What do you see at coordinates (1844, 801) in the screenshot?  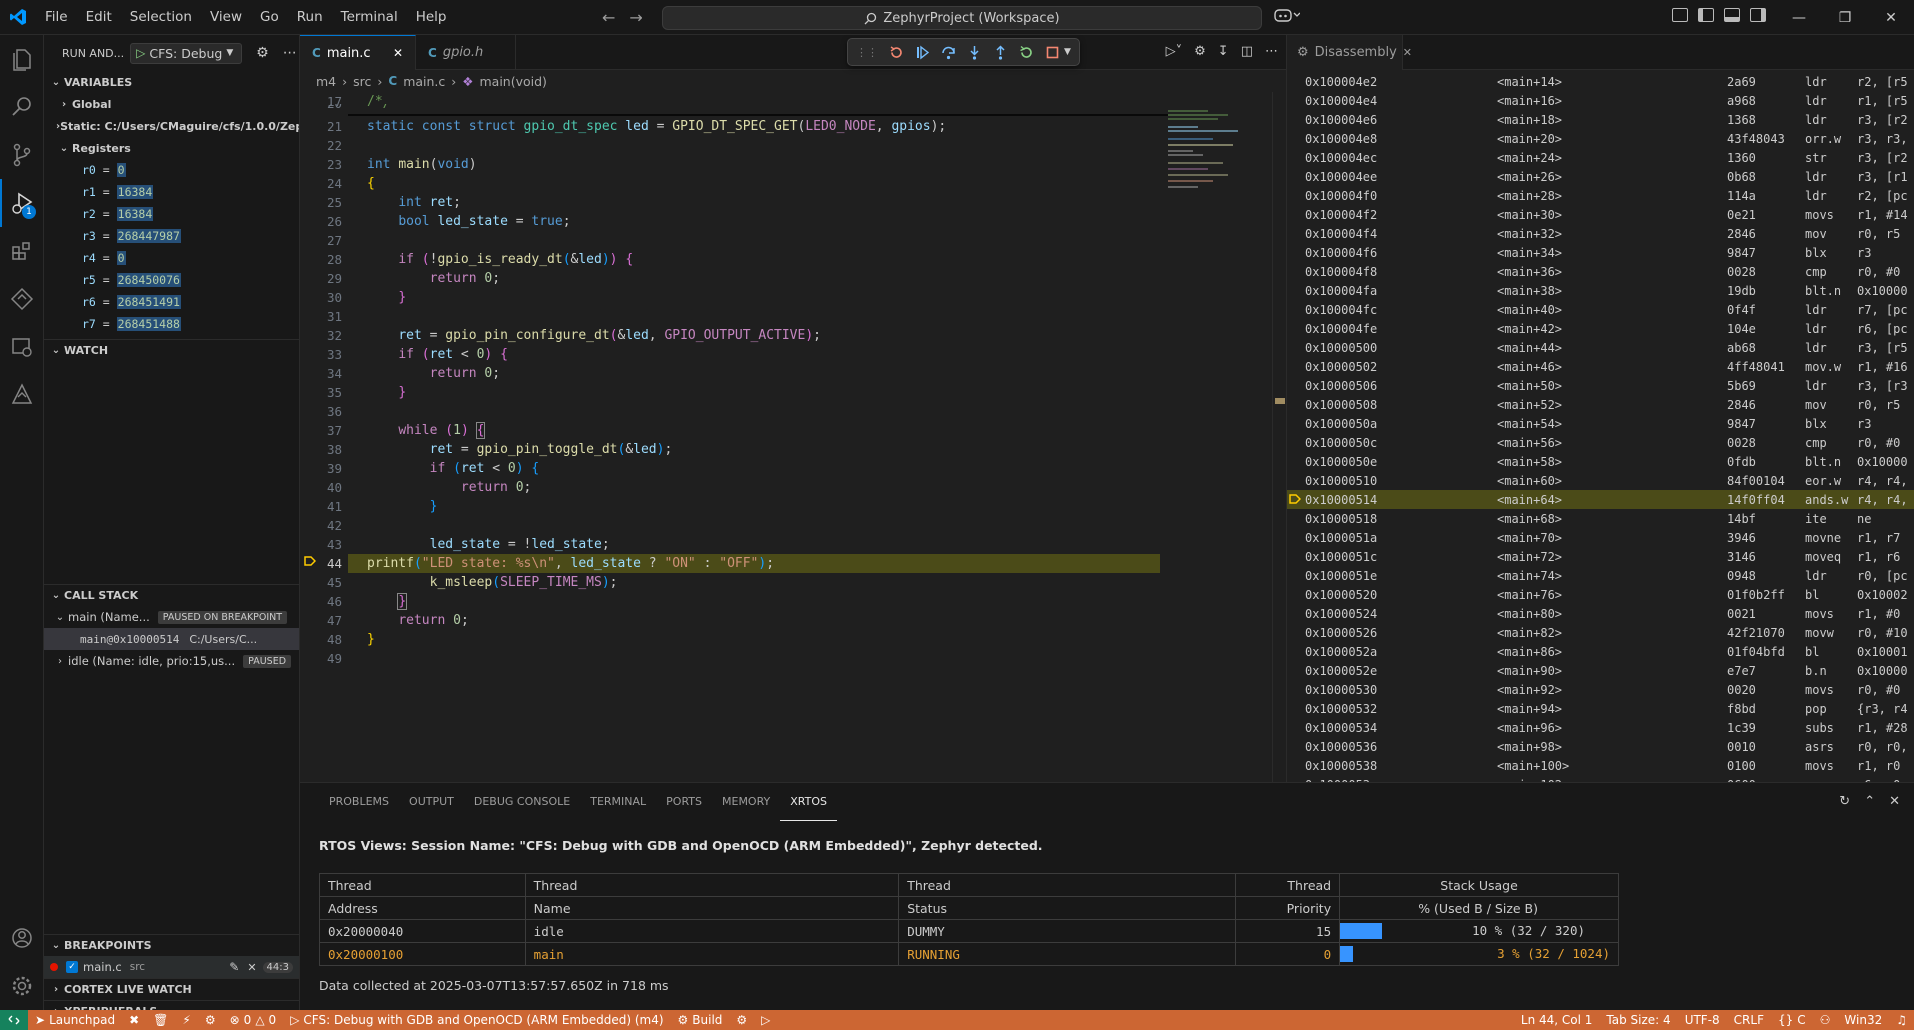 I see `refresh-icon: ↻` at bounding box center [1844, 801].